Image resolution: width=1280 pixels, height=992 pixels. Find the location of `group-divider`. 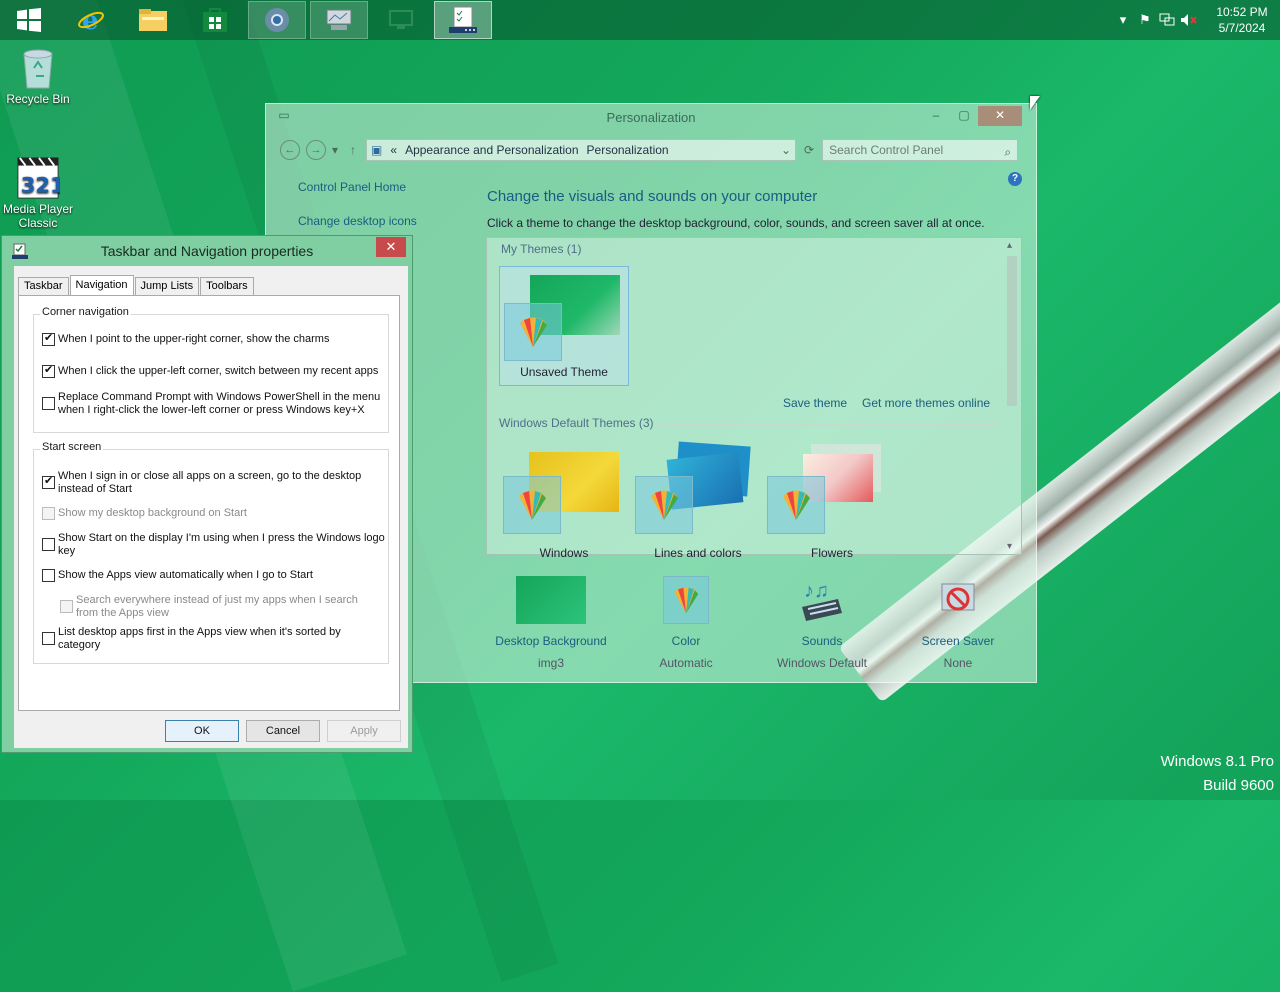

group-divider is located at coordinates (827, 424).